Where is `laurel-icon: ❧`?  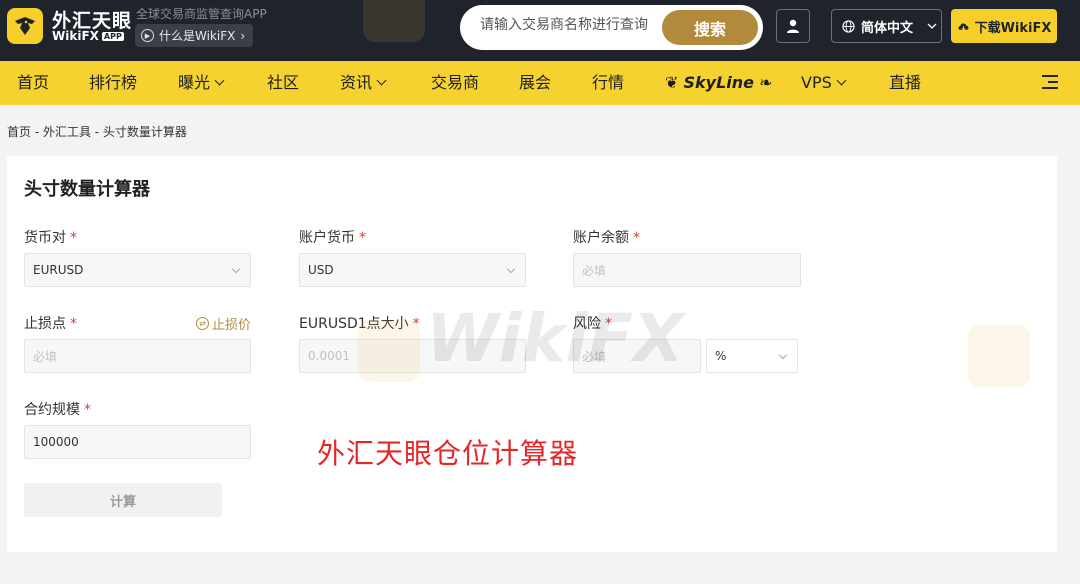
laurel-icon: ❧ is located at coordinates (766, 82).